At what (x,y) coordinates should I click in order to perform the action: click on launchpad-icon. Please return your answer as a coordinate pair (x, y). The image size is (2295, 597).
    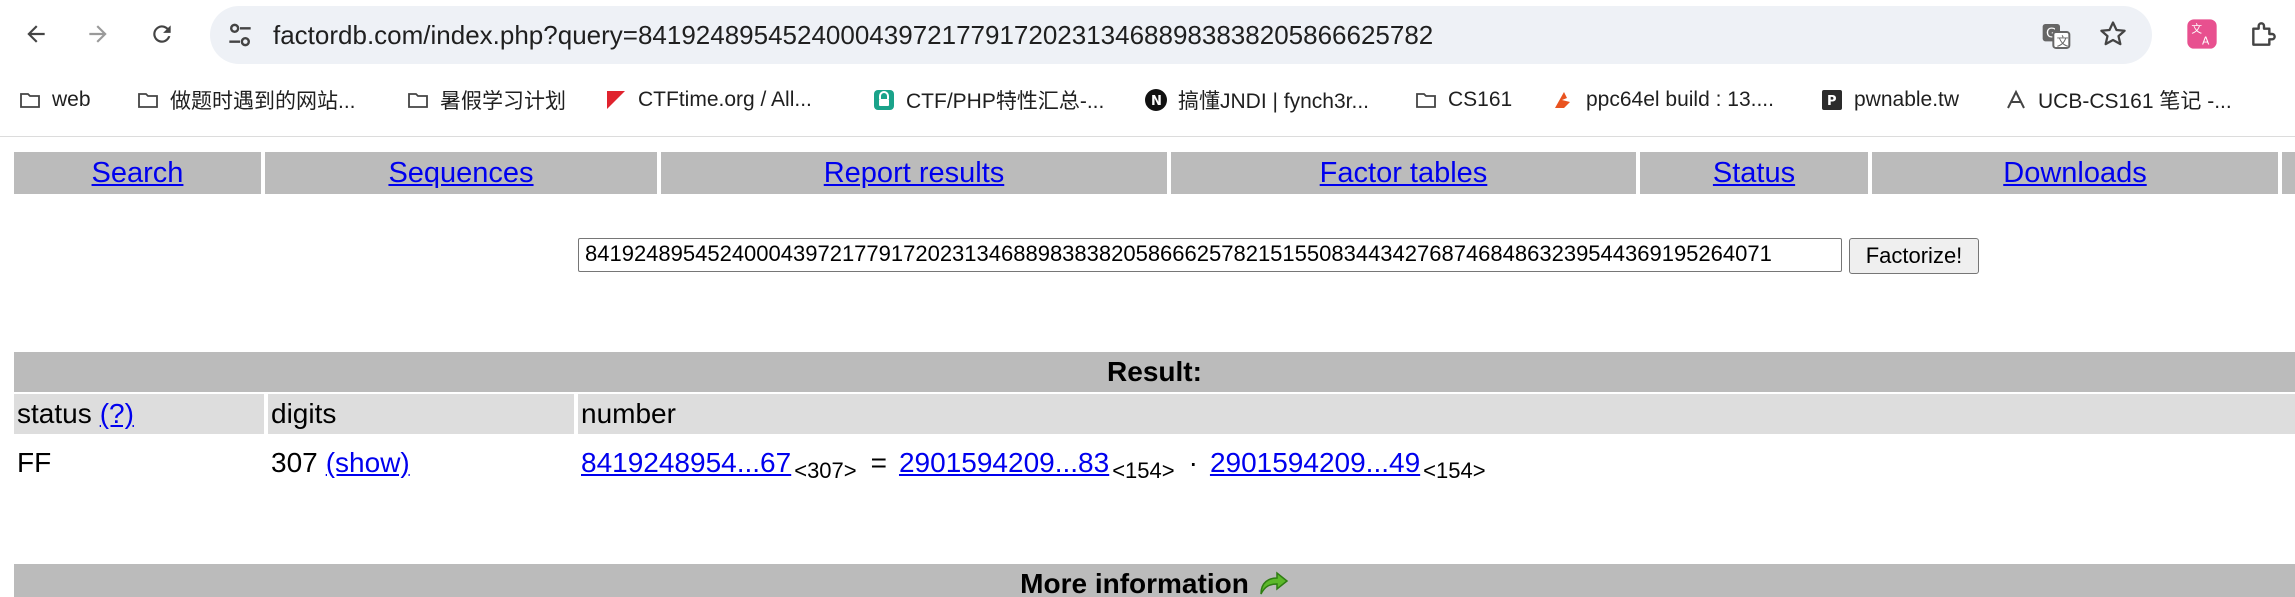
    Looking at the image, I should click on (1564, 100).